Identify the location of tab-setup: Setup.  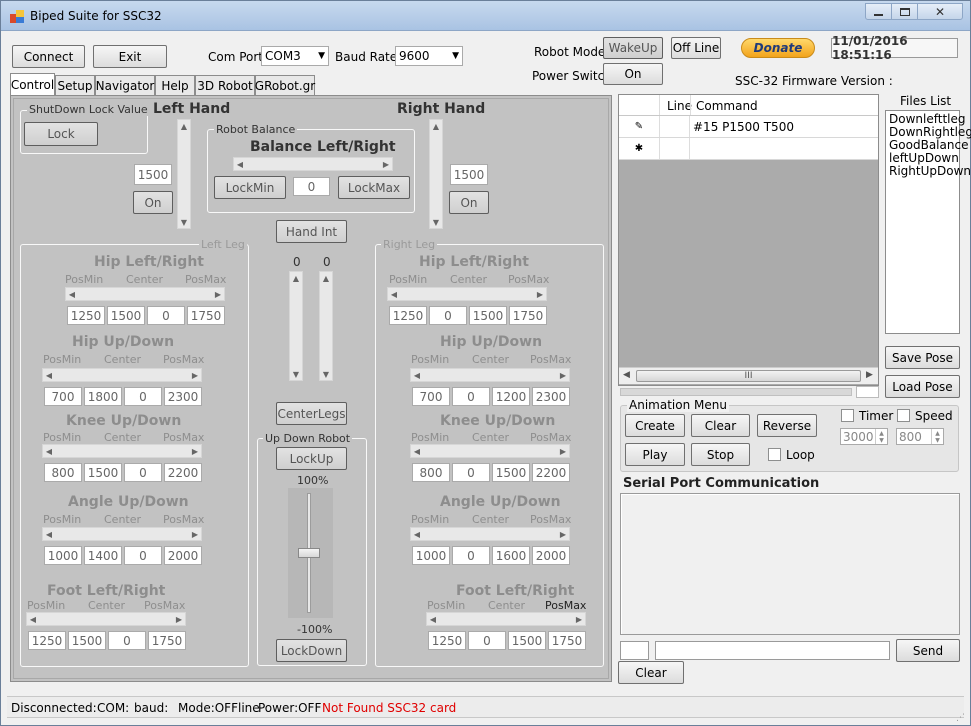
(75, 85).